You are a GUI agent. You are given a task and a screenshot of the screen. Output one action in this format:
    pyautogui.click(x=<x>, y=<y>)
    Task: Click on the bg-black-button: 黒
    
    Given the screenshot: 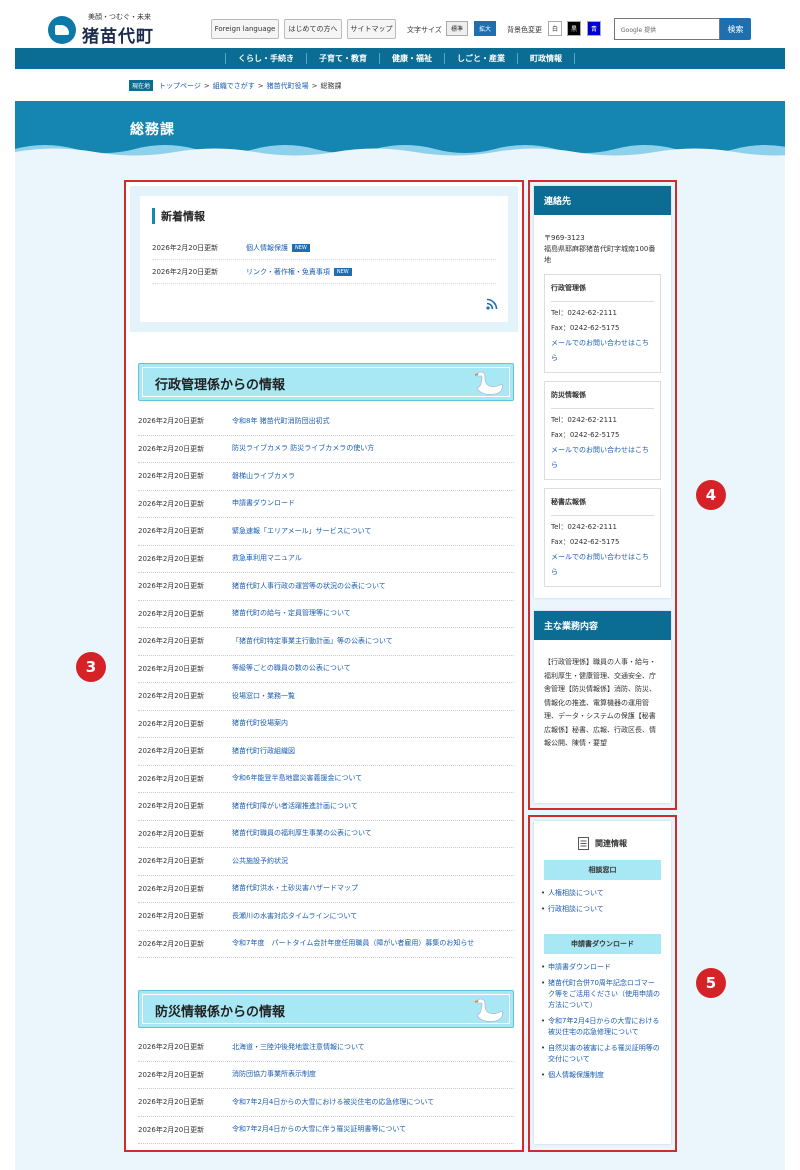 What is the action you would take?
    pyautogui.click(x=574, y=28)
    